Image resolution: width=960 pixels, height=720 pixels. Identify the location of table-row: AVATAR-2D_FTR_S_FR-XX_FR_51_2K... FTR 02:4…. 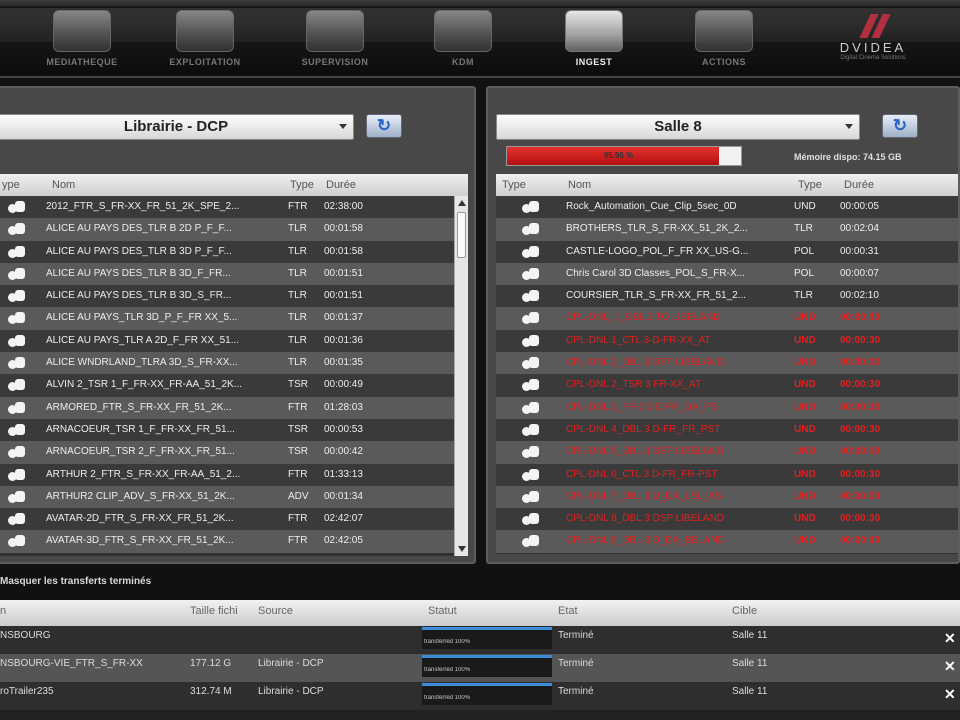
(234, 519).